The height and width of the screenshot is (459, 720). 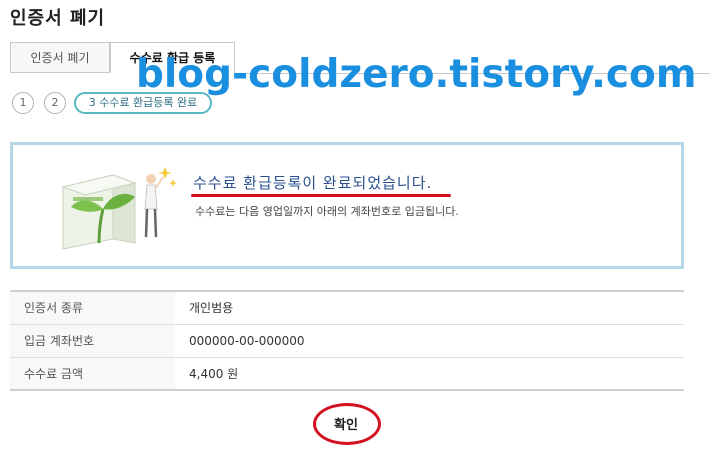 I want to click on step-2: 2, so click(x=55, y=103).